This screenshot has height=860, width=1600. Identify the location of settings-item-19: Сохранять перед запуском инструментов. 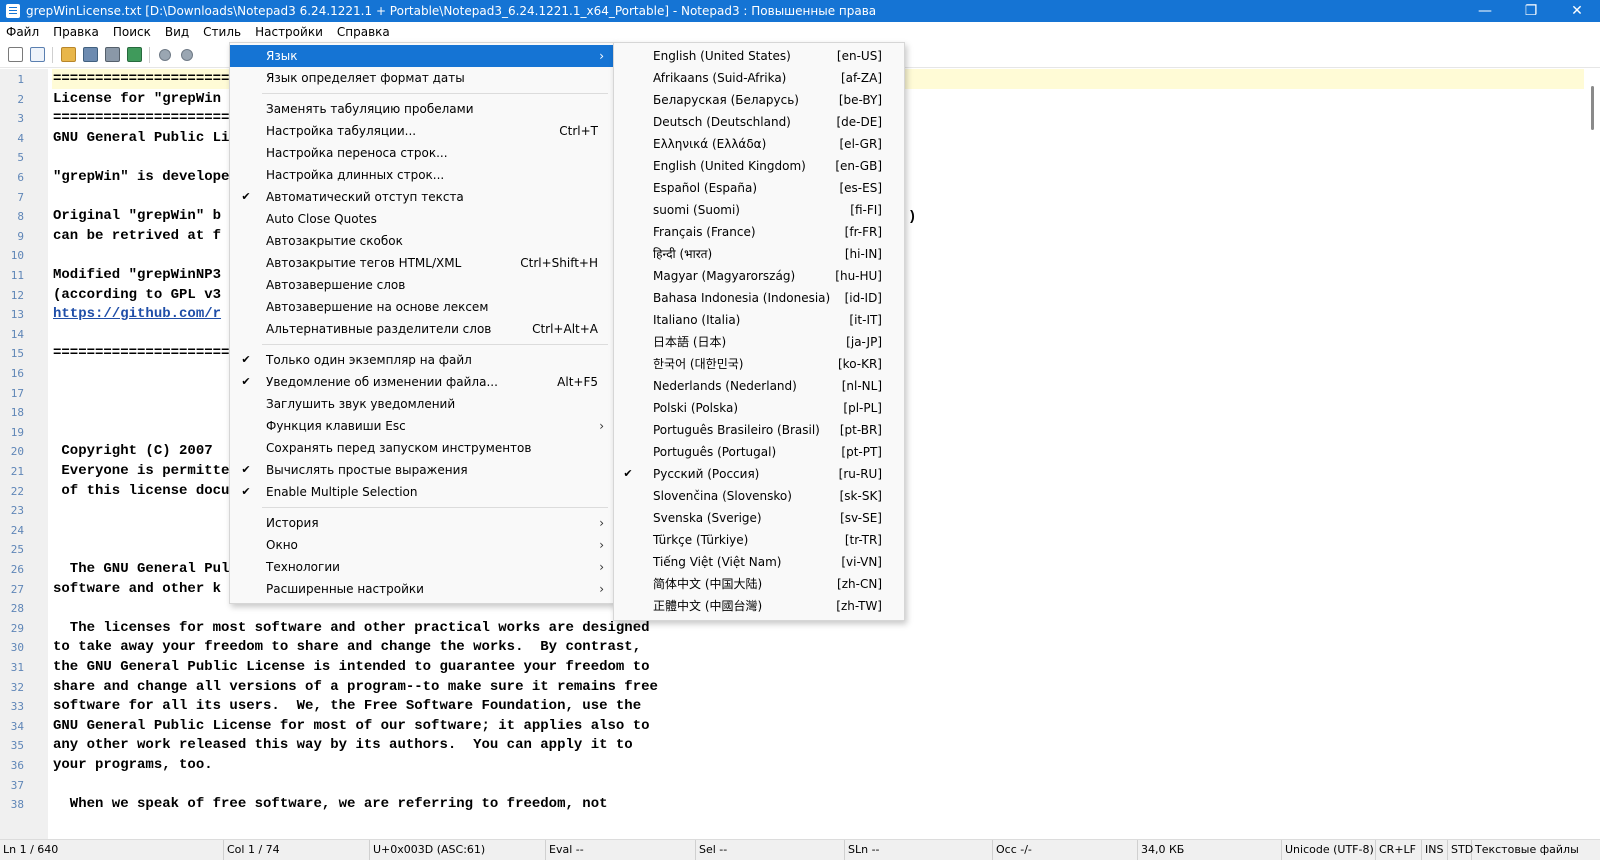
(422, 448).